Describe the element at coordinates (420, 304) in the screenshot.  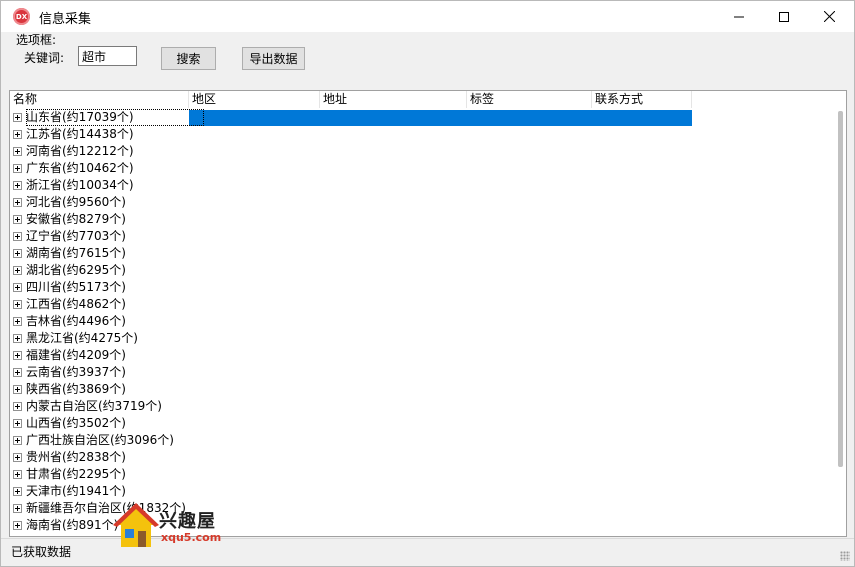
I see `tree-row: 江西省(约4862个)` at that location.